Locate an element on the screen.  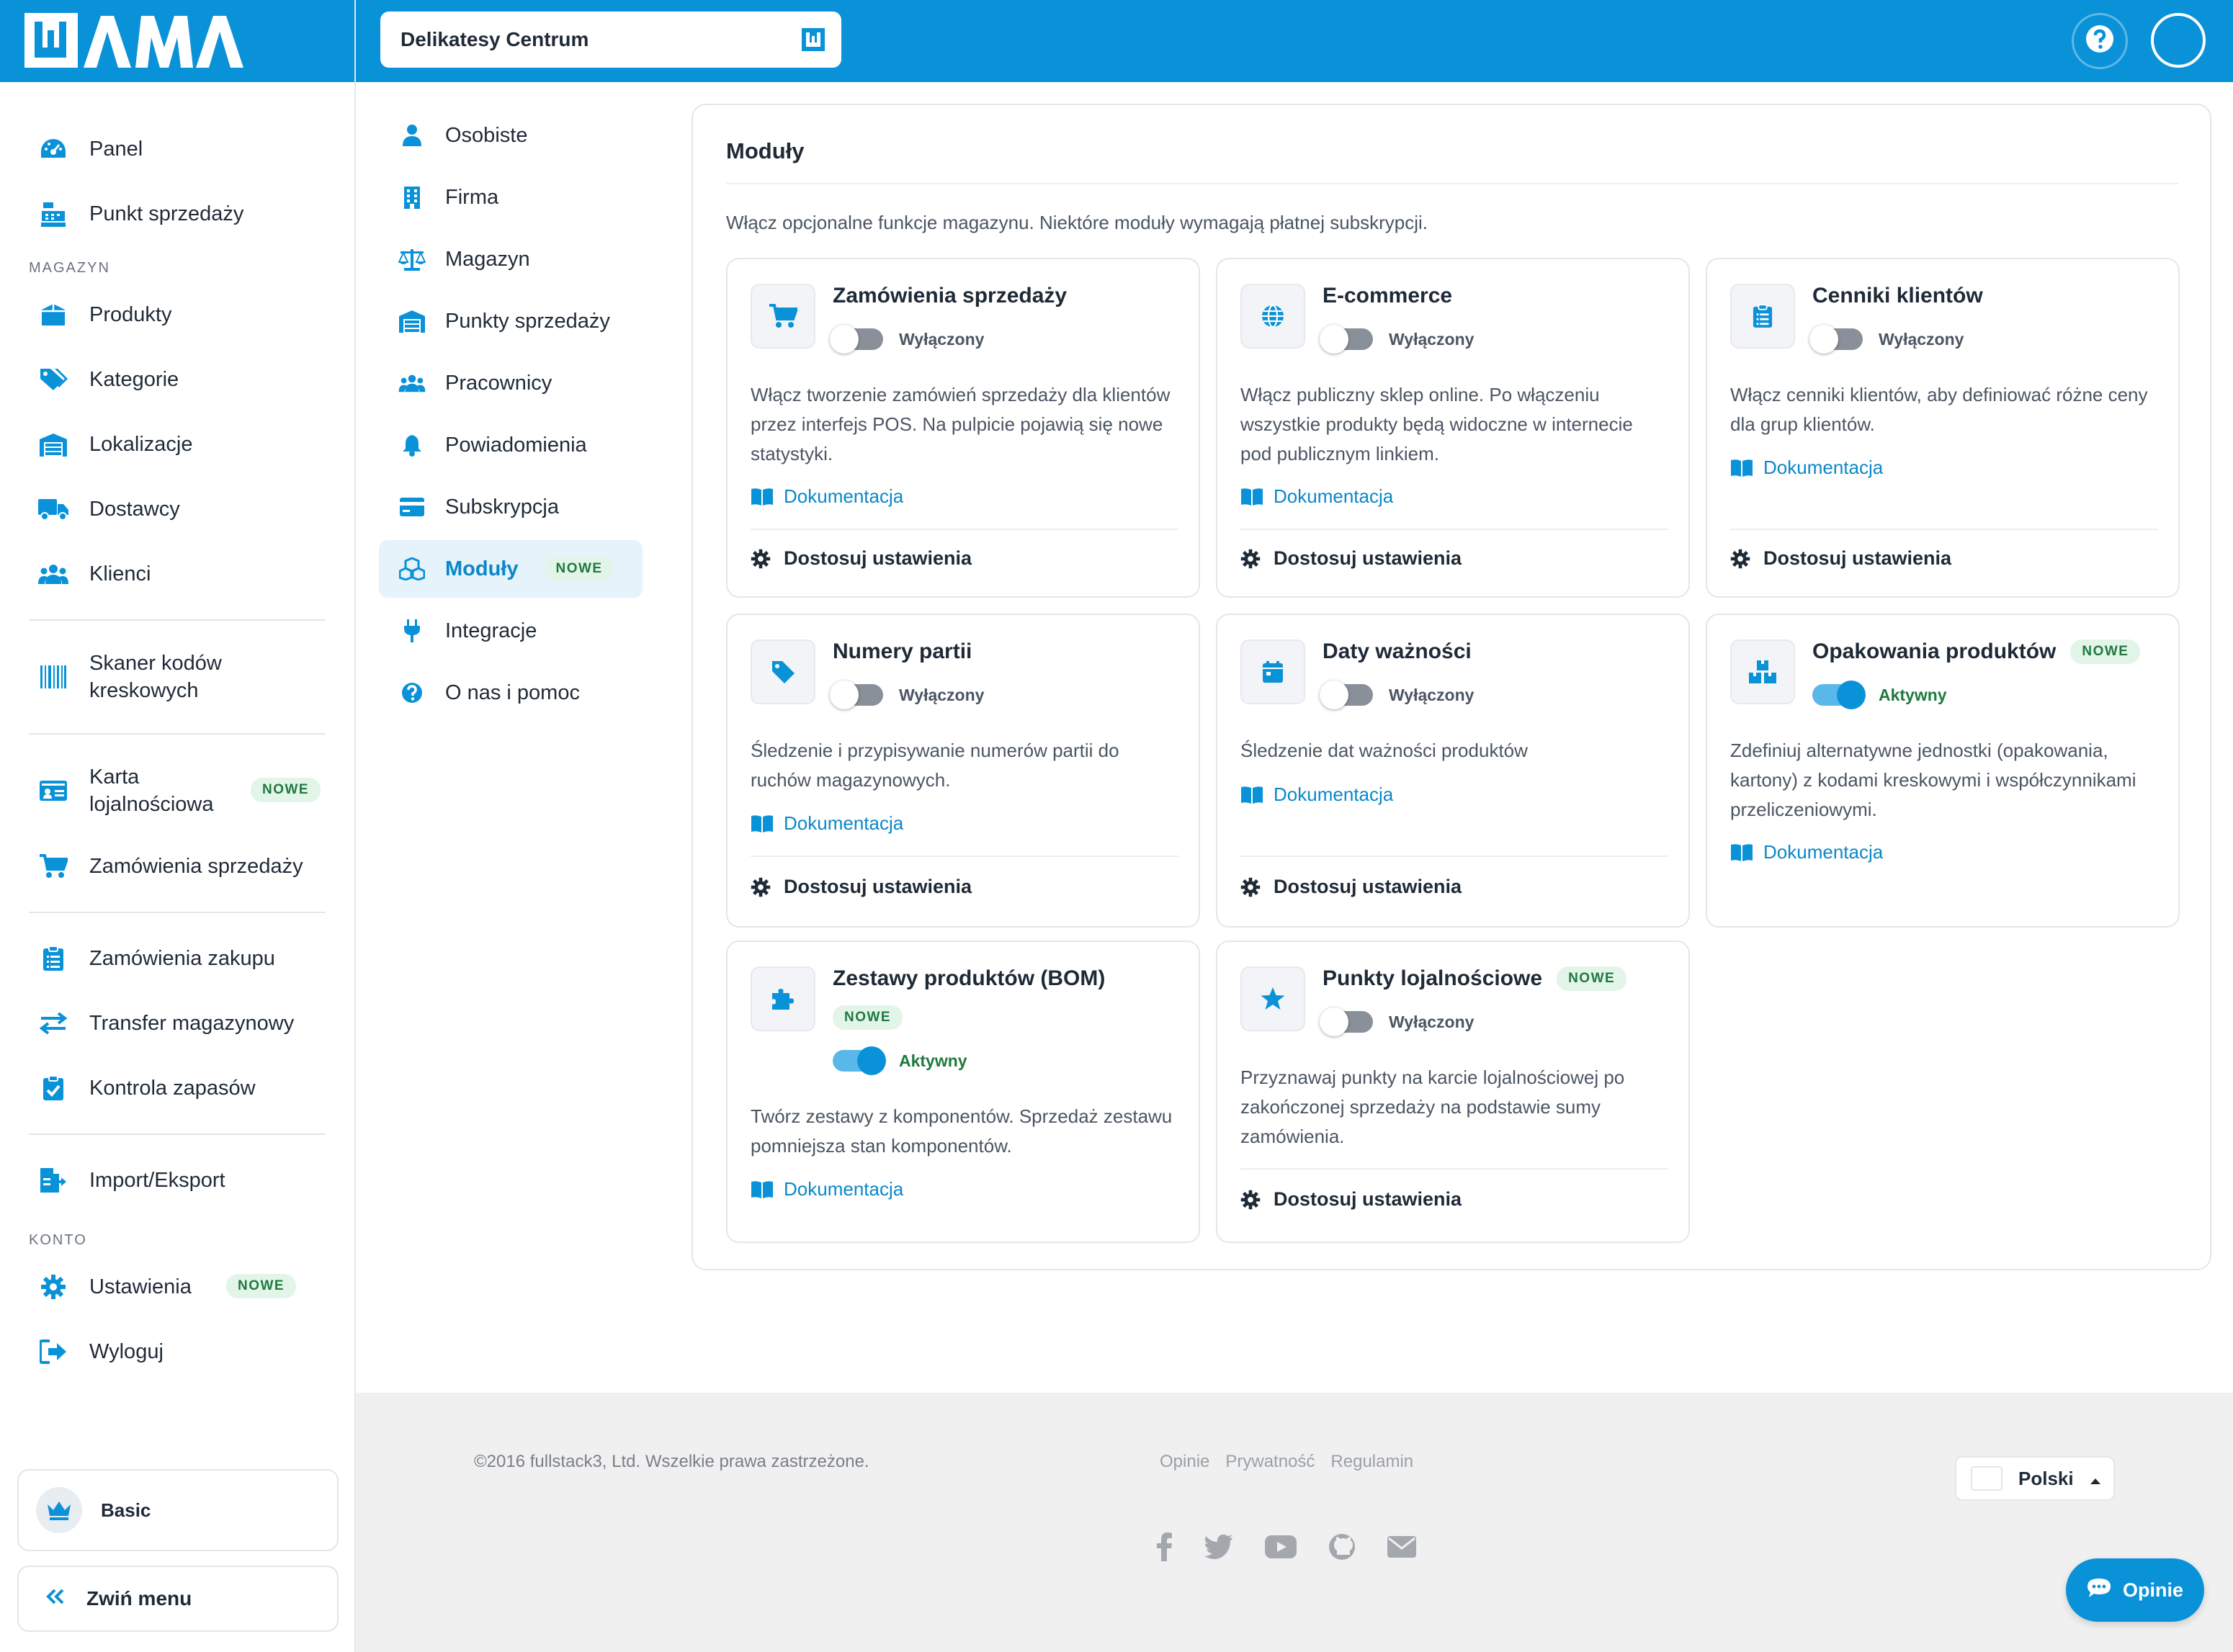
subnav-integracje: Integracje is located at coordinates (511, 631).